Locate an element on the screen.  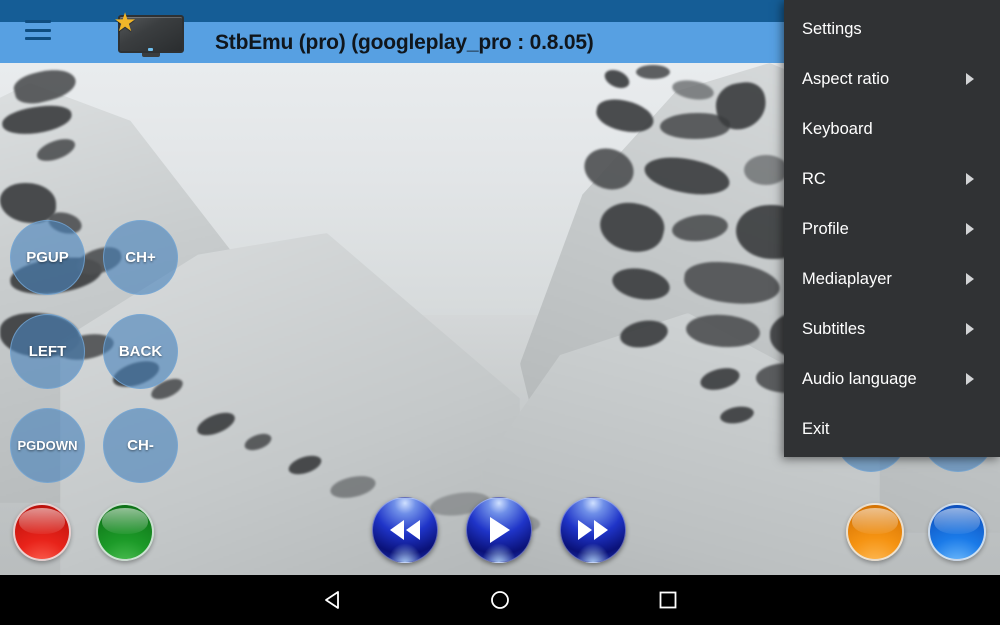
menu-item-audio-language: Audio language is located at coordinates (892, 379).